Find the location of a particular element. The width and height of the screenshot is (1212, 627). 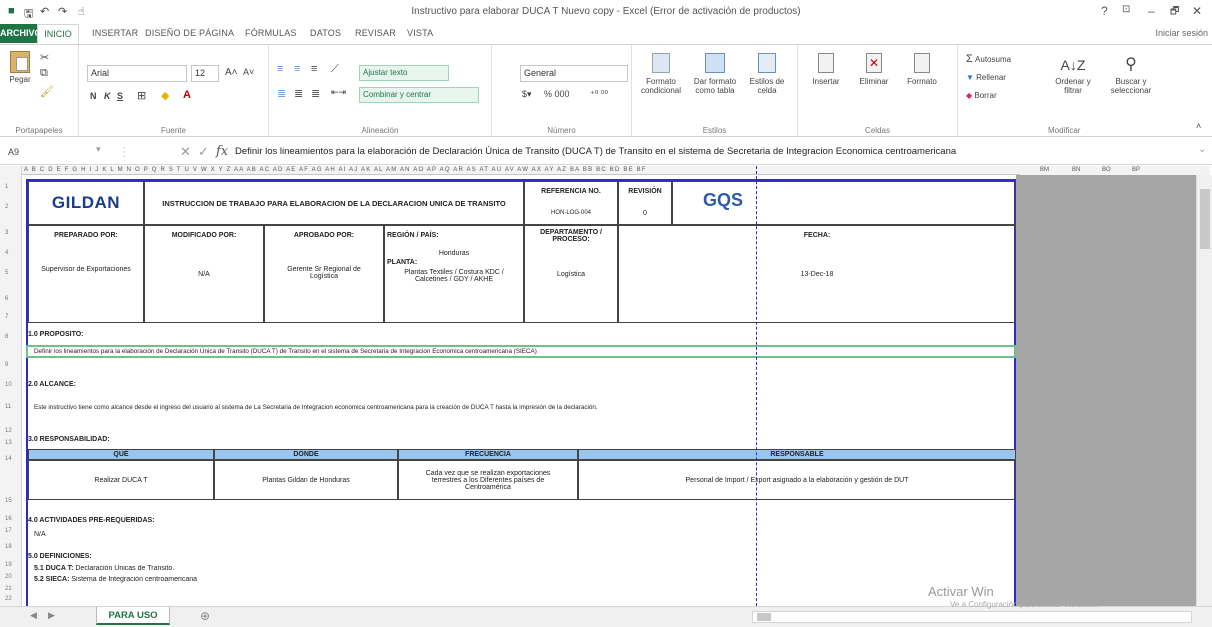

grow-font-icon: A˄ is located at coordinates (231, 72).